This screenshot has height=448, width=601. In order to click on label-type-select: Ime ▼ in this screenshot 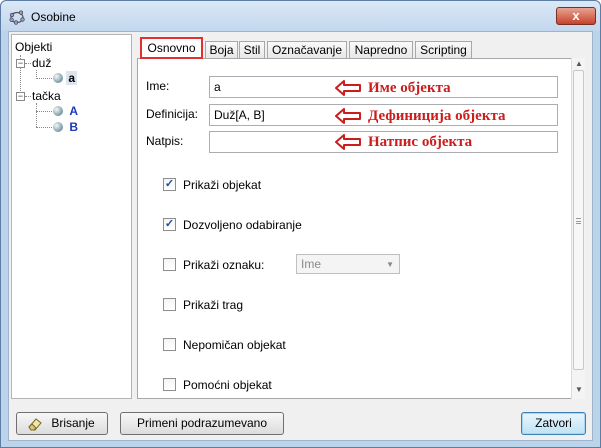, I will do `click(348, 264)`.